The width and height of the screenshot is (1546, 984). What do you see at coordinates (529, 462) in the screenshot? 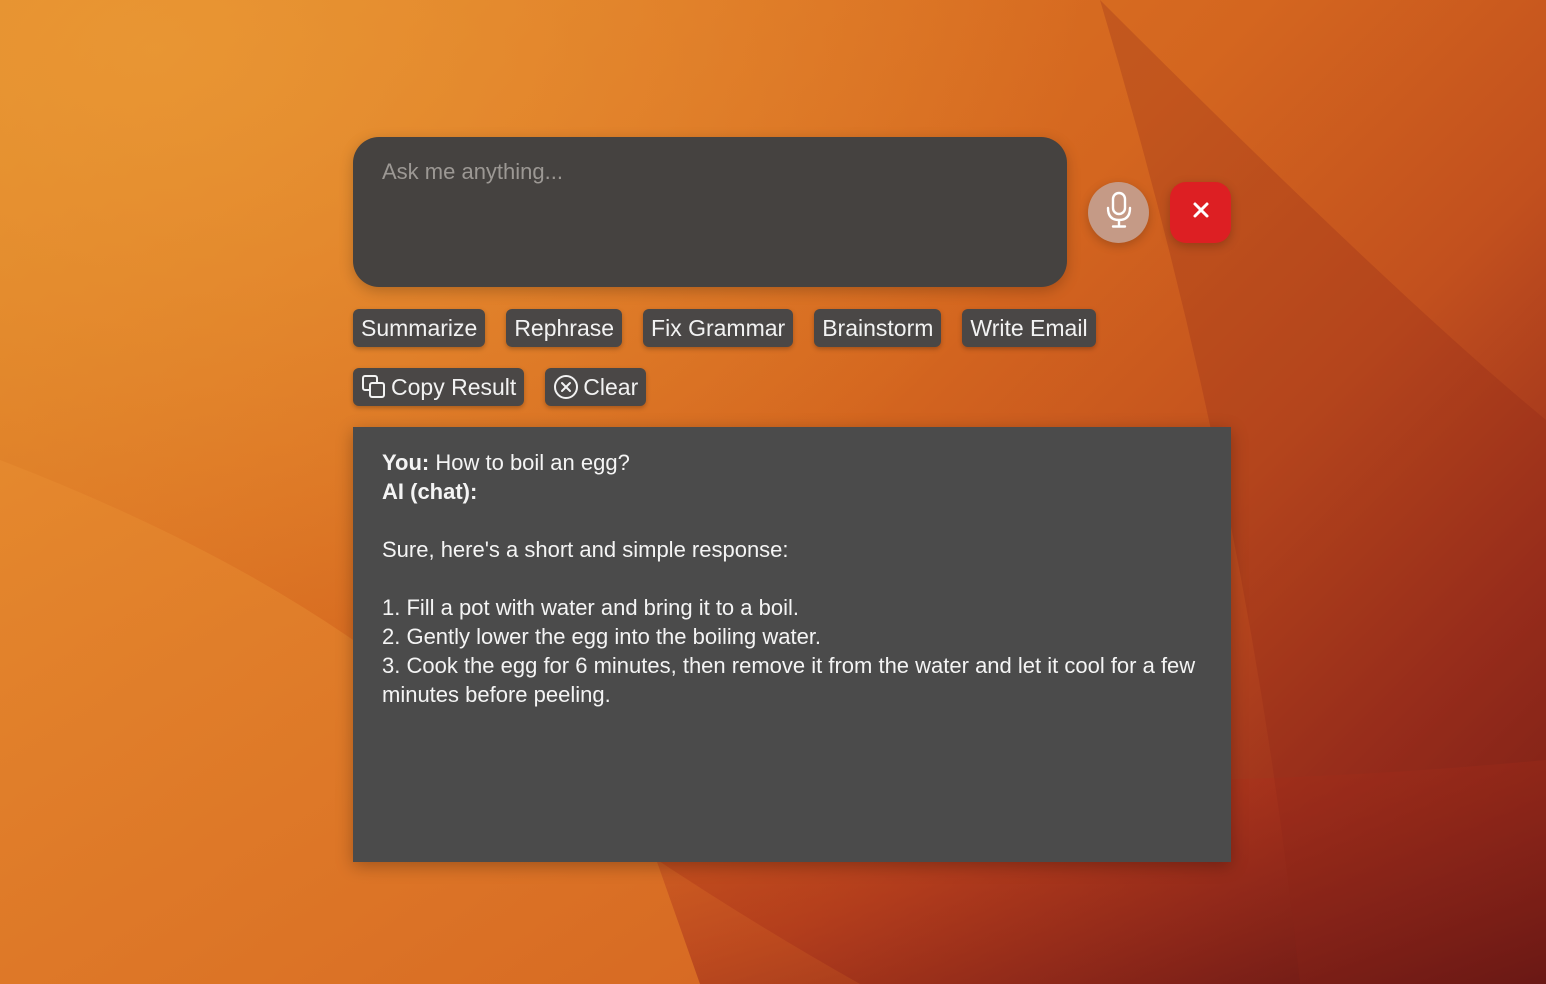
I see `user-message: How to boil an egg?` at bounding box center [529, 462].